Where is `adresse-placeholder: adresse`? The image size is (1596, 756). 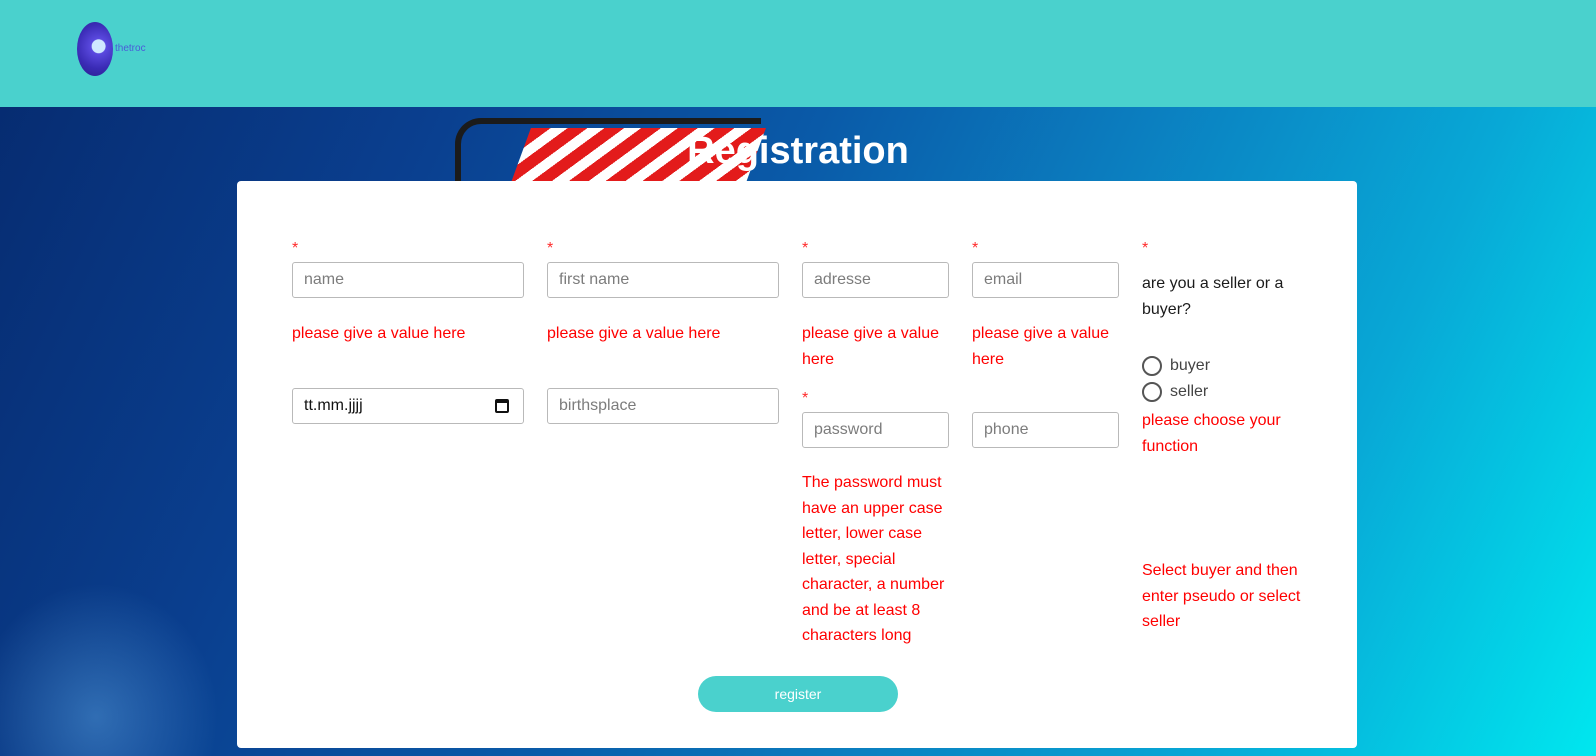
adresse-placeholder: adresse is located at coordinates (842, 279).